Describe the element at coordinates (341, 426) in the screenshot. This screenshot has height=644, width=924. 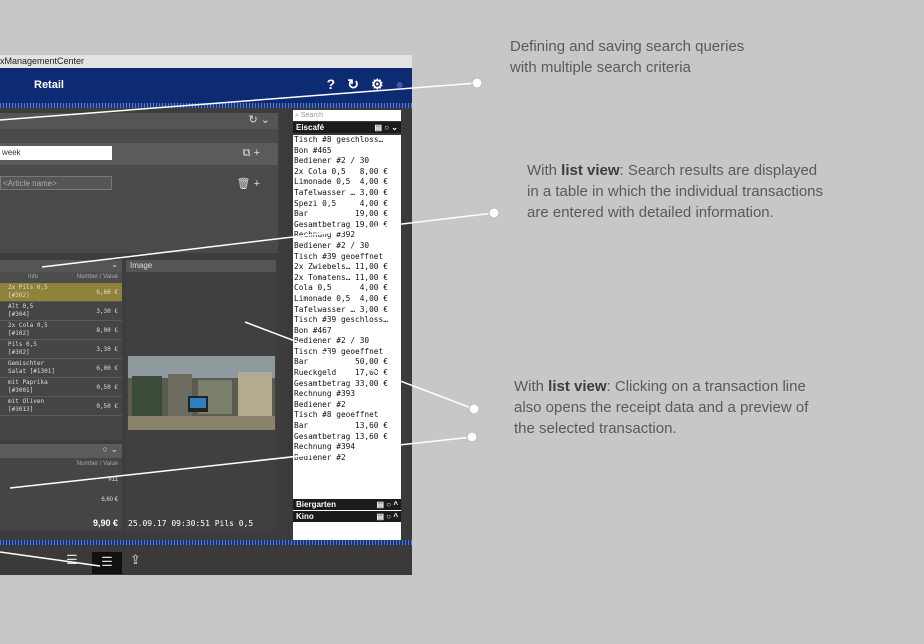
I see `receipt-line: Bar 13,60 €` at that location.